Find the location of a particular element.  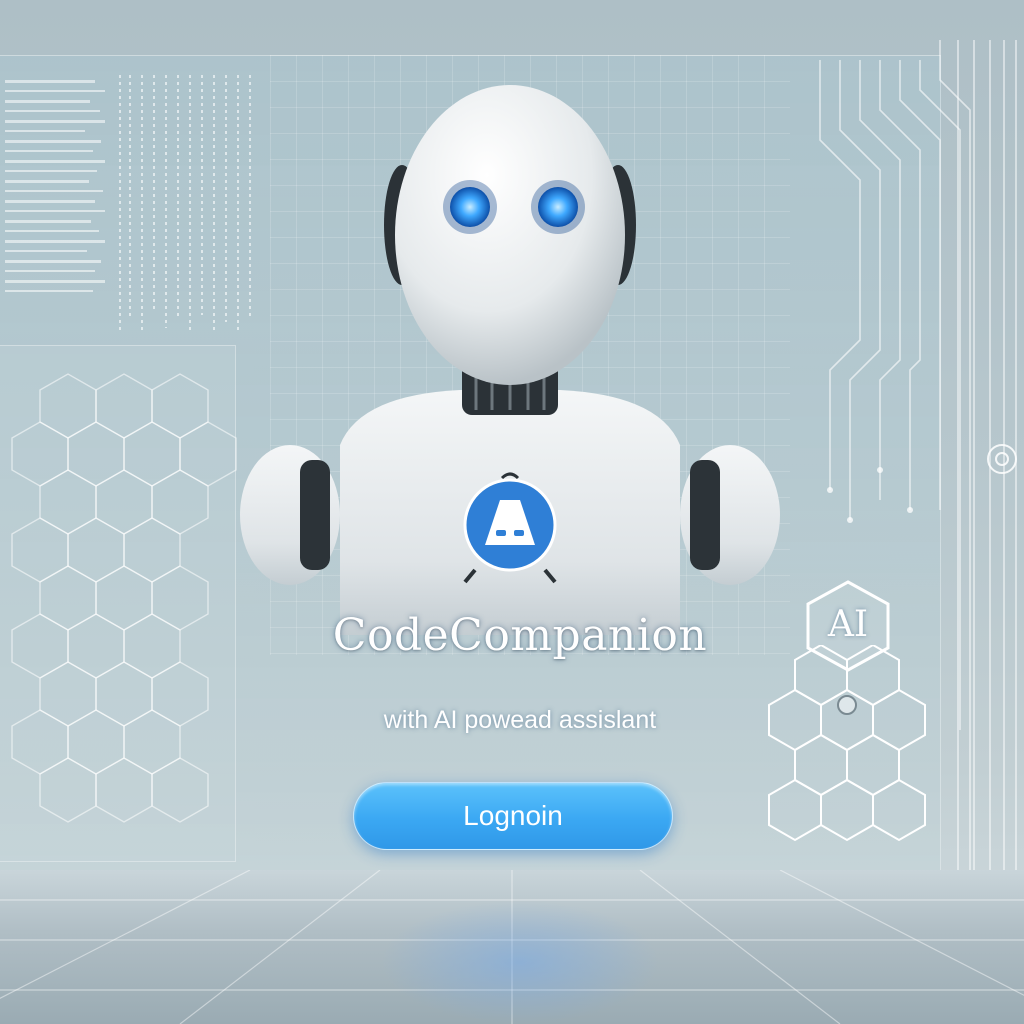

app-title: CodeCompanion is located at coordinates (520, 635).